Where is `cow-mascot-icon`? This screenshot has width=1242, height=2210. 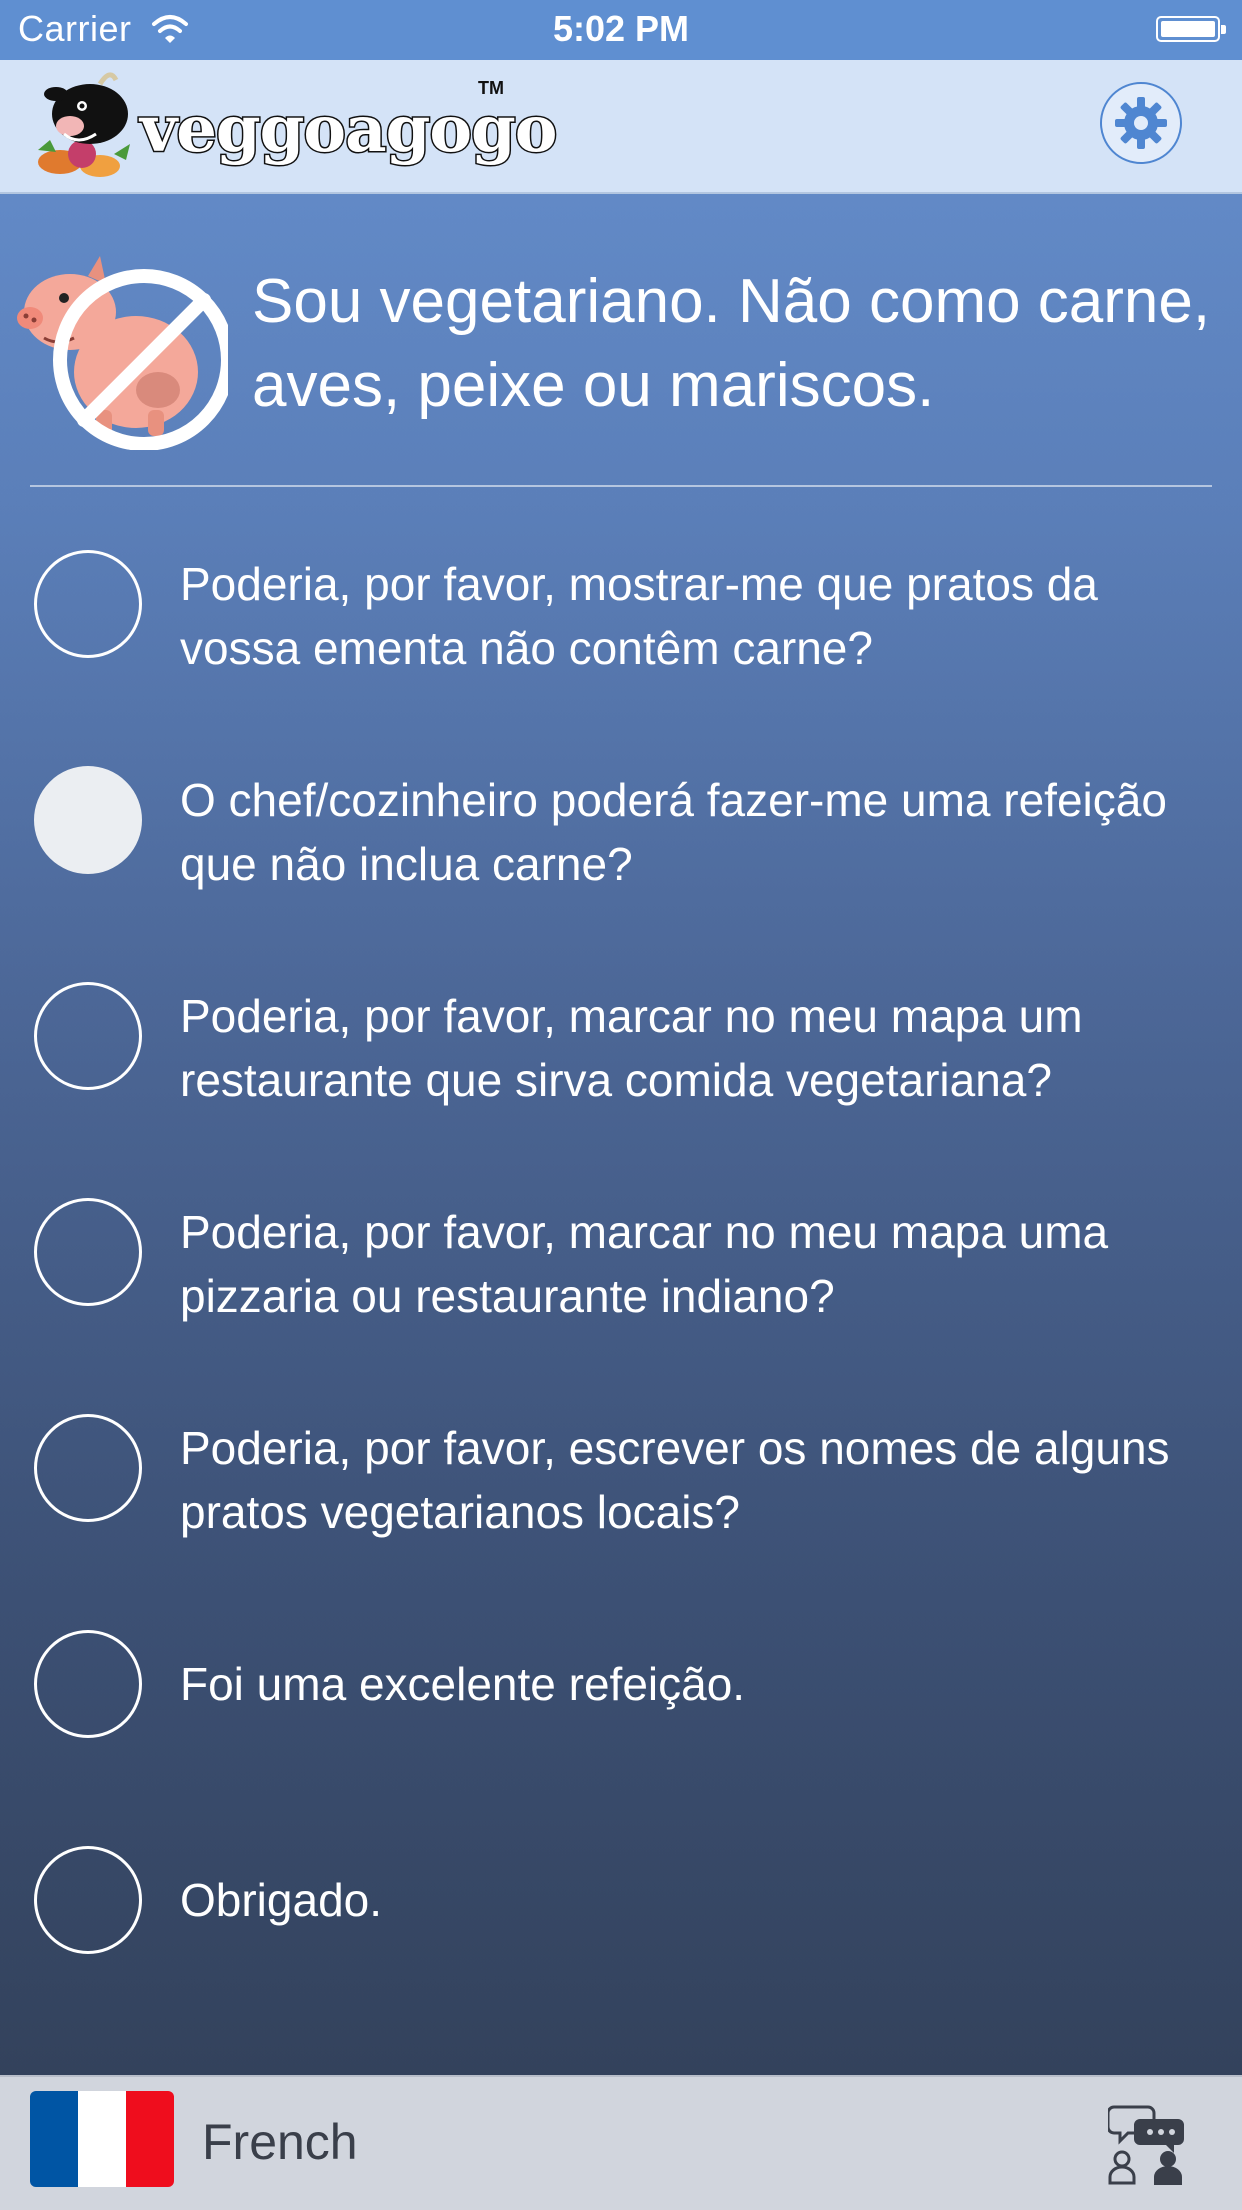
cow-mascot-icon is located at coordinates (84, 124).